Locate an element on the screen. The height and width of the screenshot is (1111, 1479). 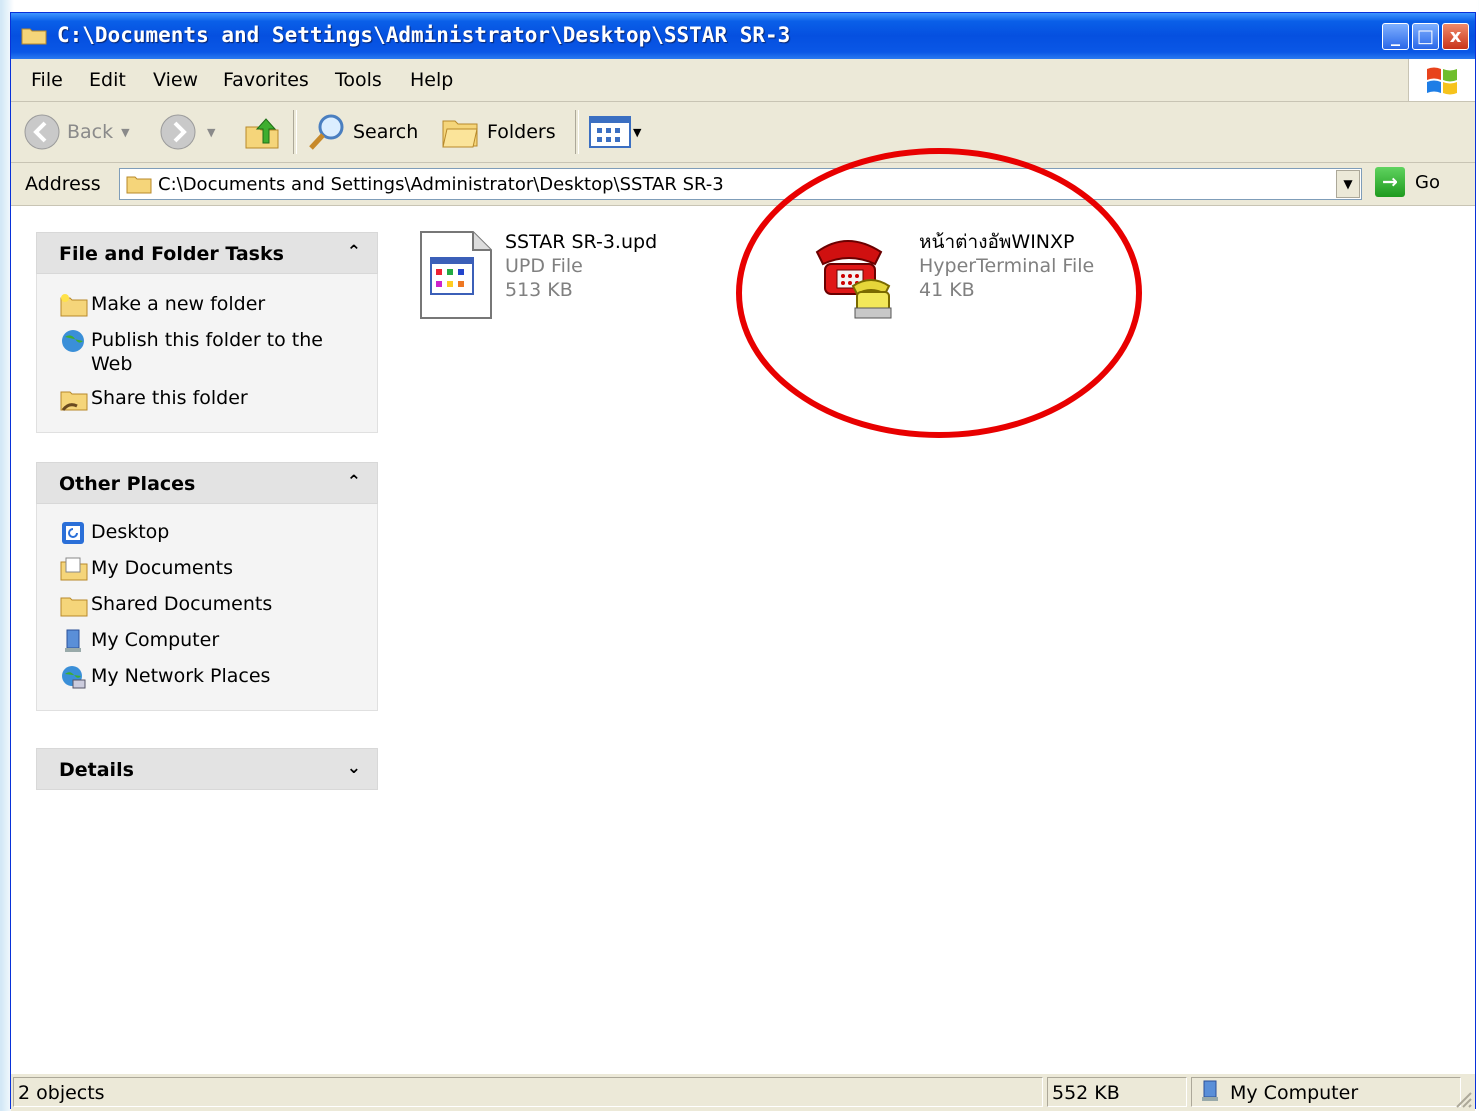
details-panel: Details ⌄ is located at coordinates (207, 769).